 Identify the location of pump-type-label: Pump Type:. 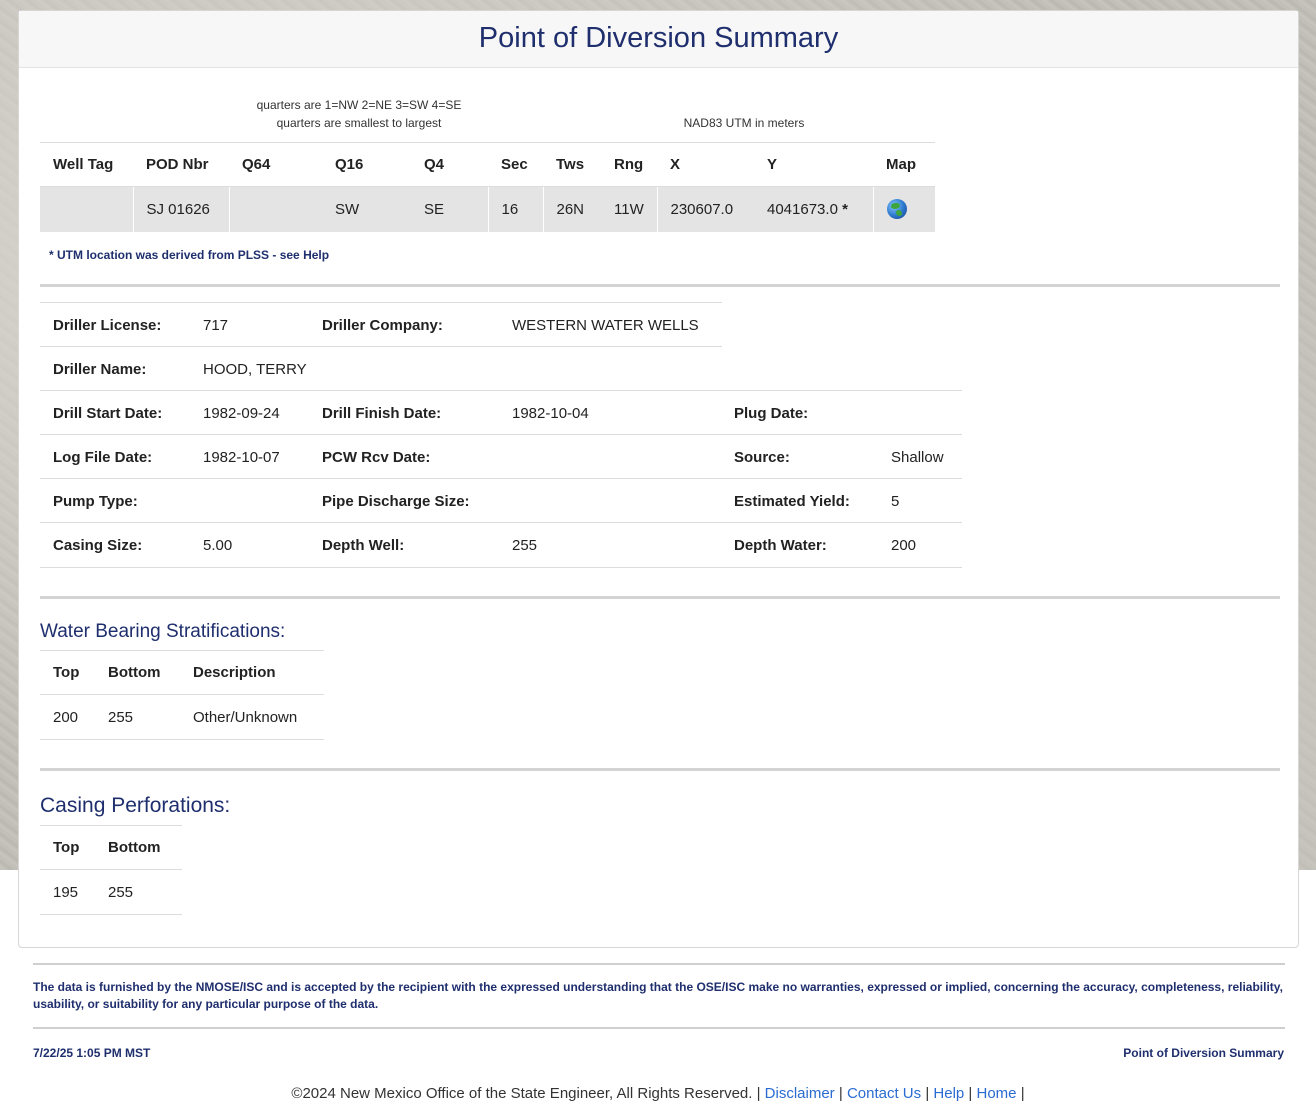
(95, 501).